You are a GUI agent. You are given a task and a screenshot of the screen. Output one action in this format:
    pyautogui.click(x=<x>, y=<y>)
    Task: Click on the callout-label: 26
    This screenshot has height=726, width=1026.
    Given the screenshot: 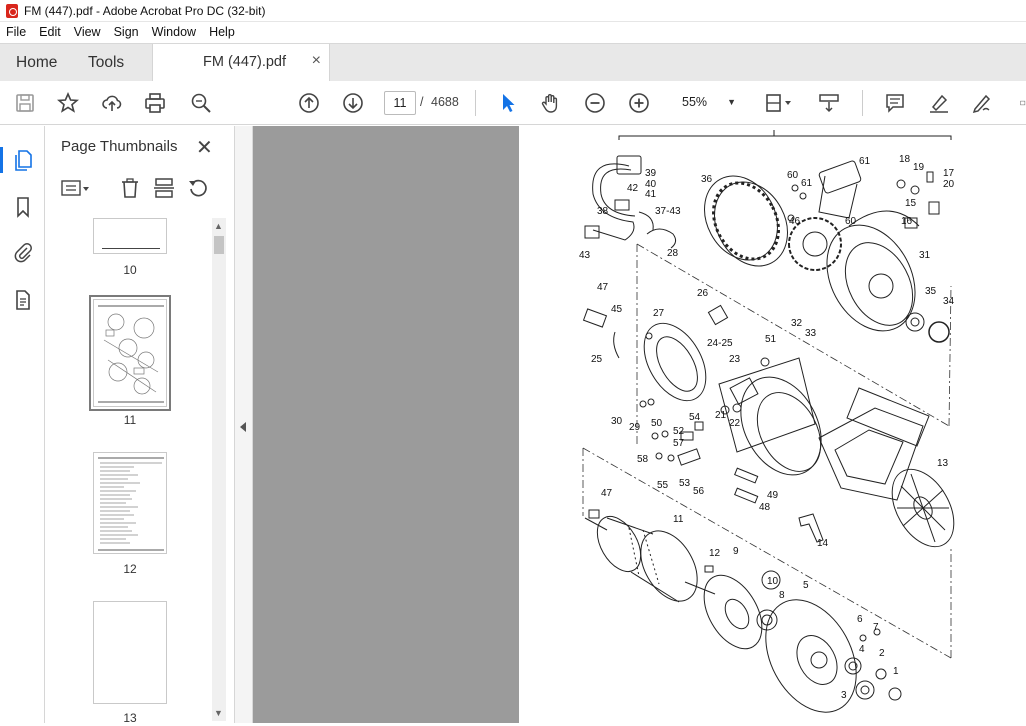 What is the action you would take?
    pyautogui.click(x=703, y=293)
    